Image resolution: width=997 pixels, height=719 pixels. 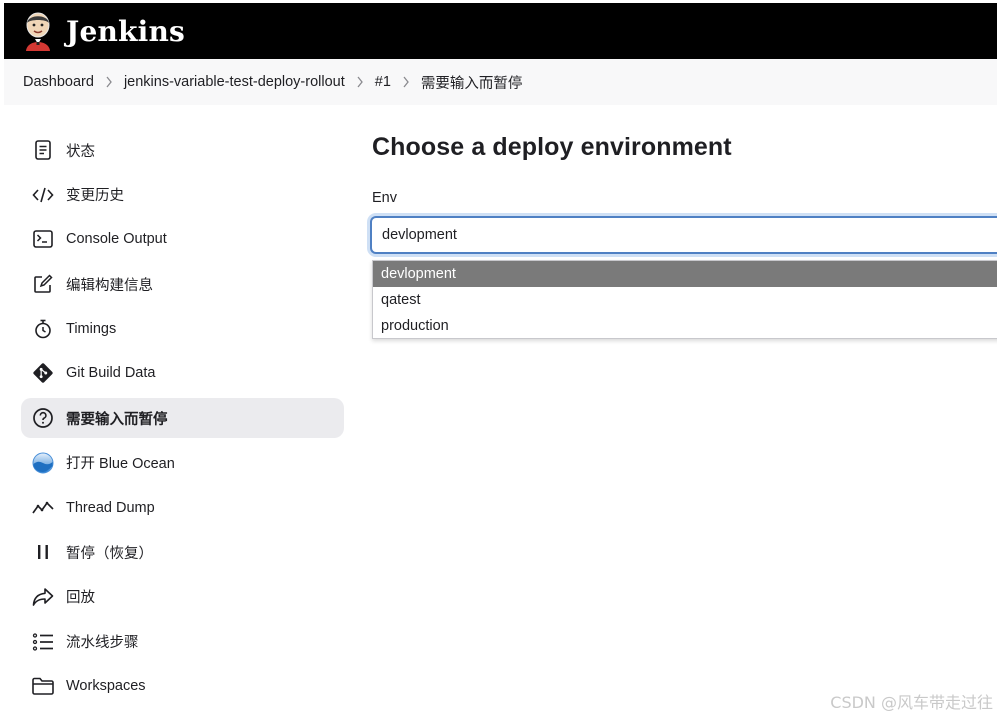 I want to click on sidebar-item-label: 状态, so click(x=80, y=151).